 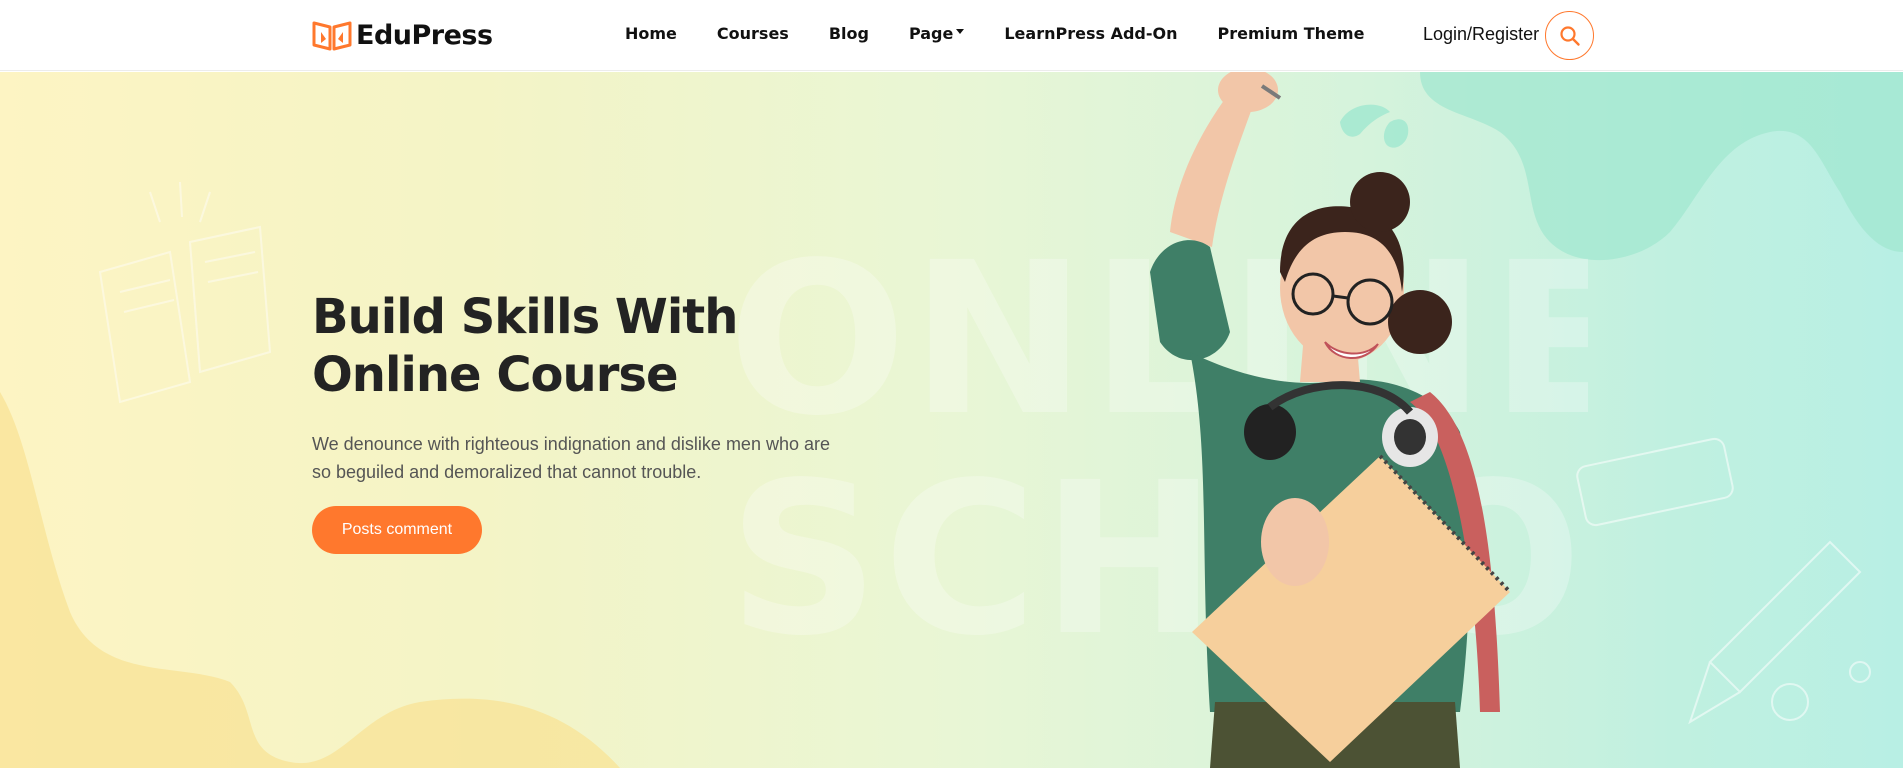 What do you see at coordinates (397, 530) in the screenshot?
I see `posts-comment-button: Posts comment` at bounding box center [397, 530].